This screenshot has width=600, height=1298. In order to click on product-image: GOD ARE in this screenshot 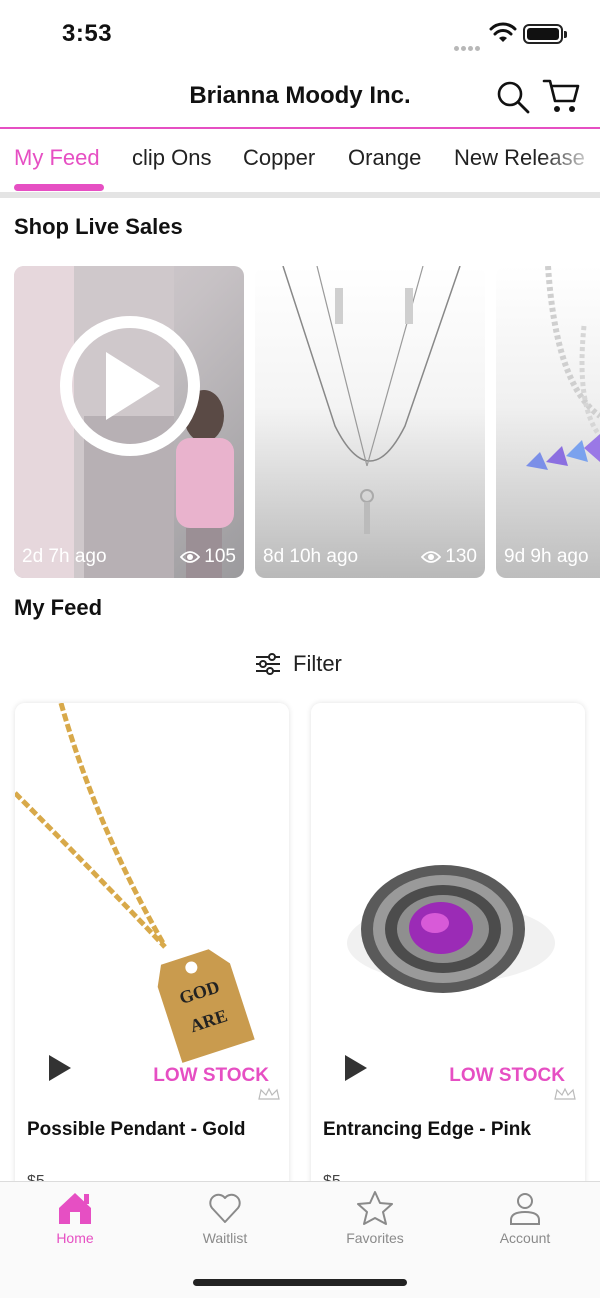, I will do `click(152, 903)`.